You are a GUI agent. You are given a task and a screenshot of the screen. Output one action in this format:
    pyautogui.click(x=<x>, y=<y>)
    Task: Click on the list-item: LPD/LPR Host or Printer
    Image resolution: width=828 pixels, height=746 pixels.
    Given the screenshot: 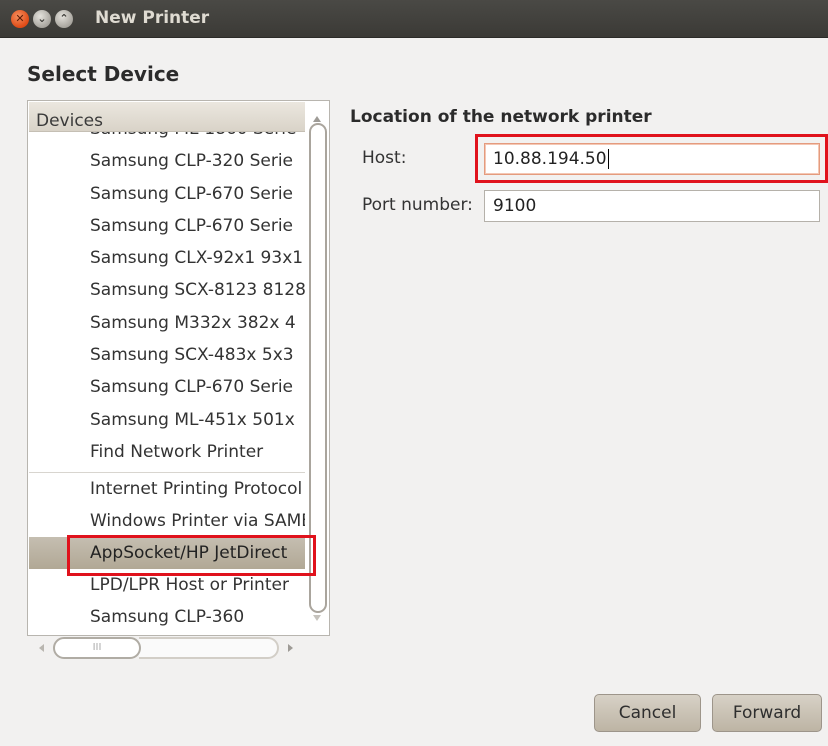 What is the action you would take?
    pyautogui.click(x=167, y=585)
    